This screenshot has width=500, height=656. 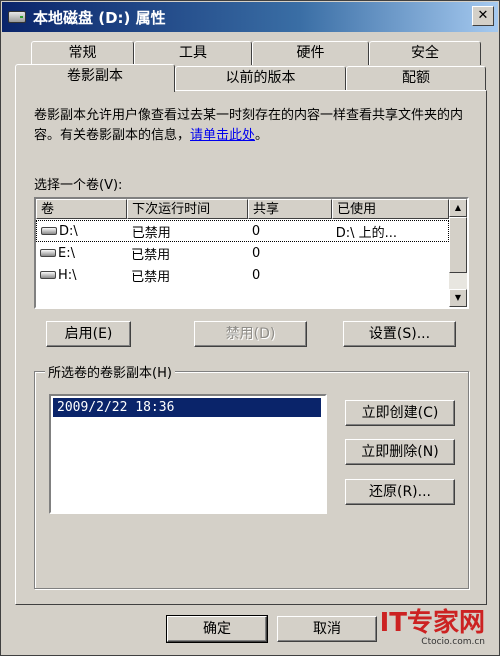 What do you see at coordinates (78, 185) in the screenshot?
I see `select-volume-label: 选择一个卷(V):` at bounding box center [78, 185].